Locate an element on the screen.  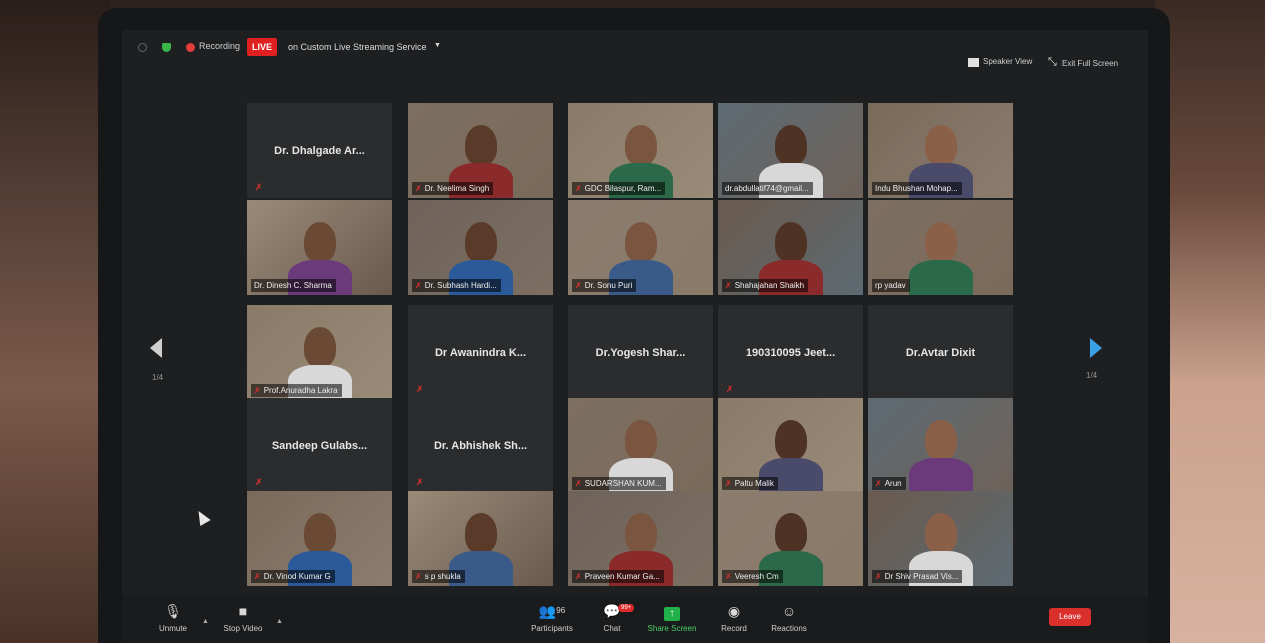
participant-name: Veeresh Cm is located at coordinates (756, 576).